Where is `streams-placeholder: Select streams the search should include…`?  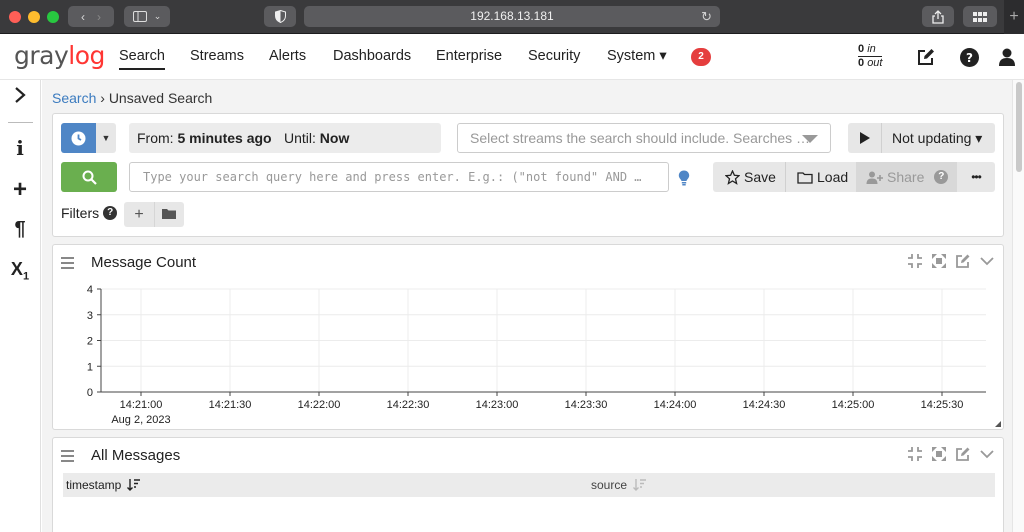 streams-placeholder: Select streams the search should include… is located at coordinates (640, 138).